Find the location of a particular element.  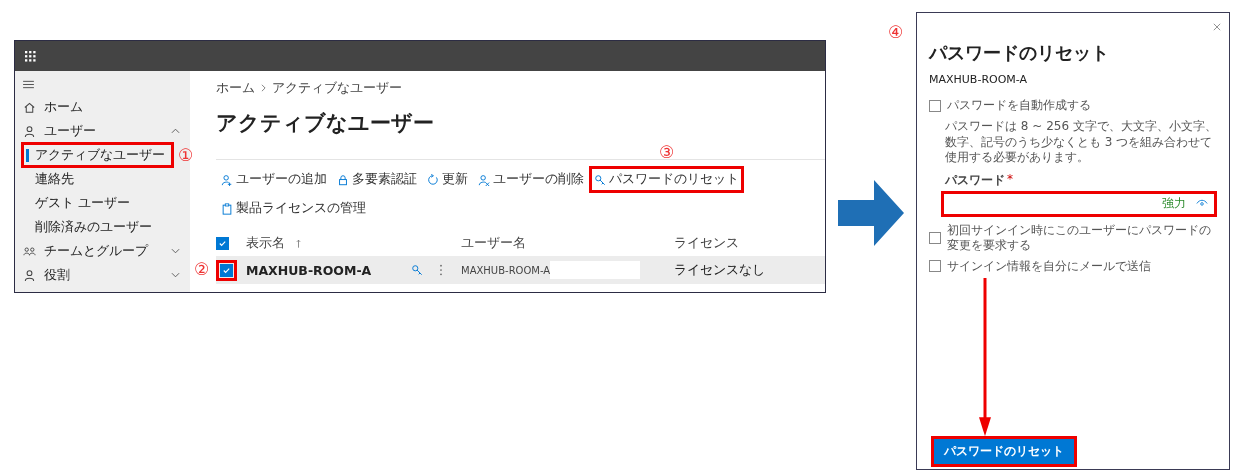

checkbox-option: サインイン情報を自分にメールで送信 is located at coordinates (1073, 266).